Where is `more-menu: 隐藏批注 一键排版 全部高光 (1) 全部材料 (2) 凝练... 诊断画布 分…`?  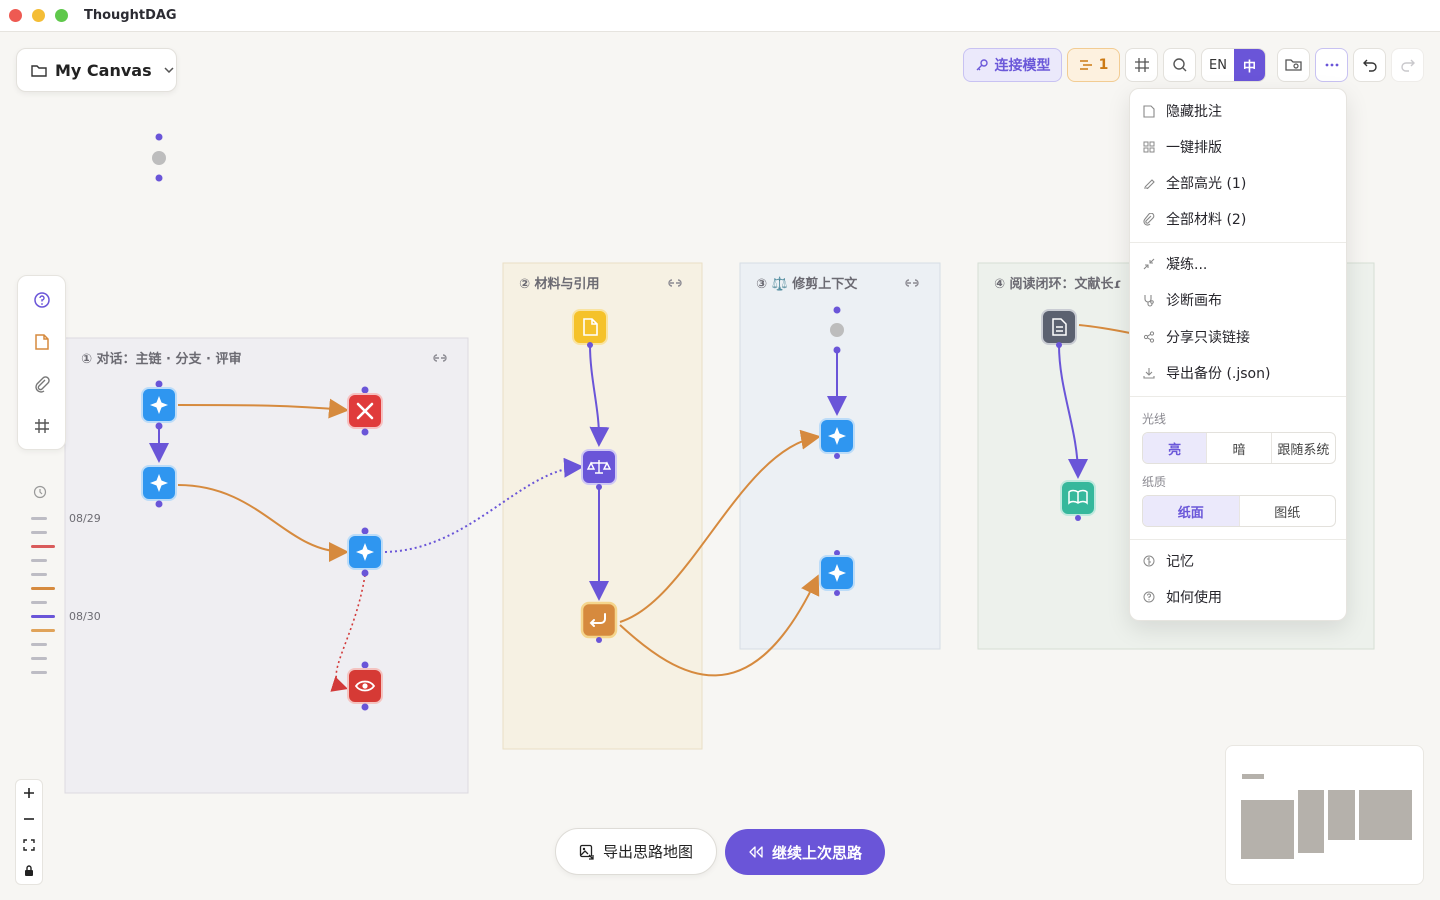 more-menu: 隐藏批注 一键排版 全部高光 (1) 全部材料 (2) 凝练... 诊断画布 分… is located at coordinates (1238, 354).